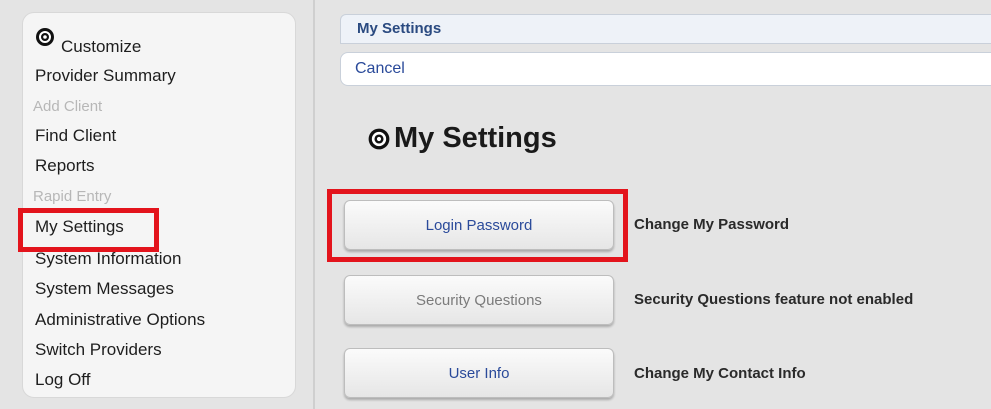  Describe the element at coordinates (314, 204) in the screenshot. I see `panel-divider` at that location.